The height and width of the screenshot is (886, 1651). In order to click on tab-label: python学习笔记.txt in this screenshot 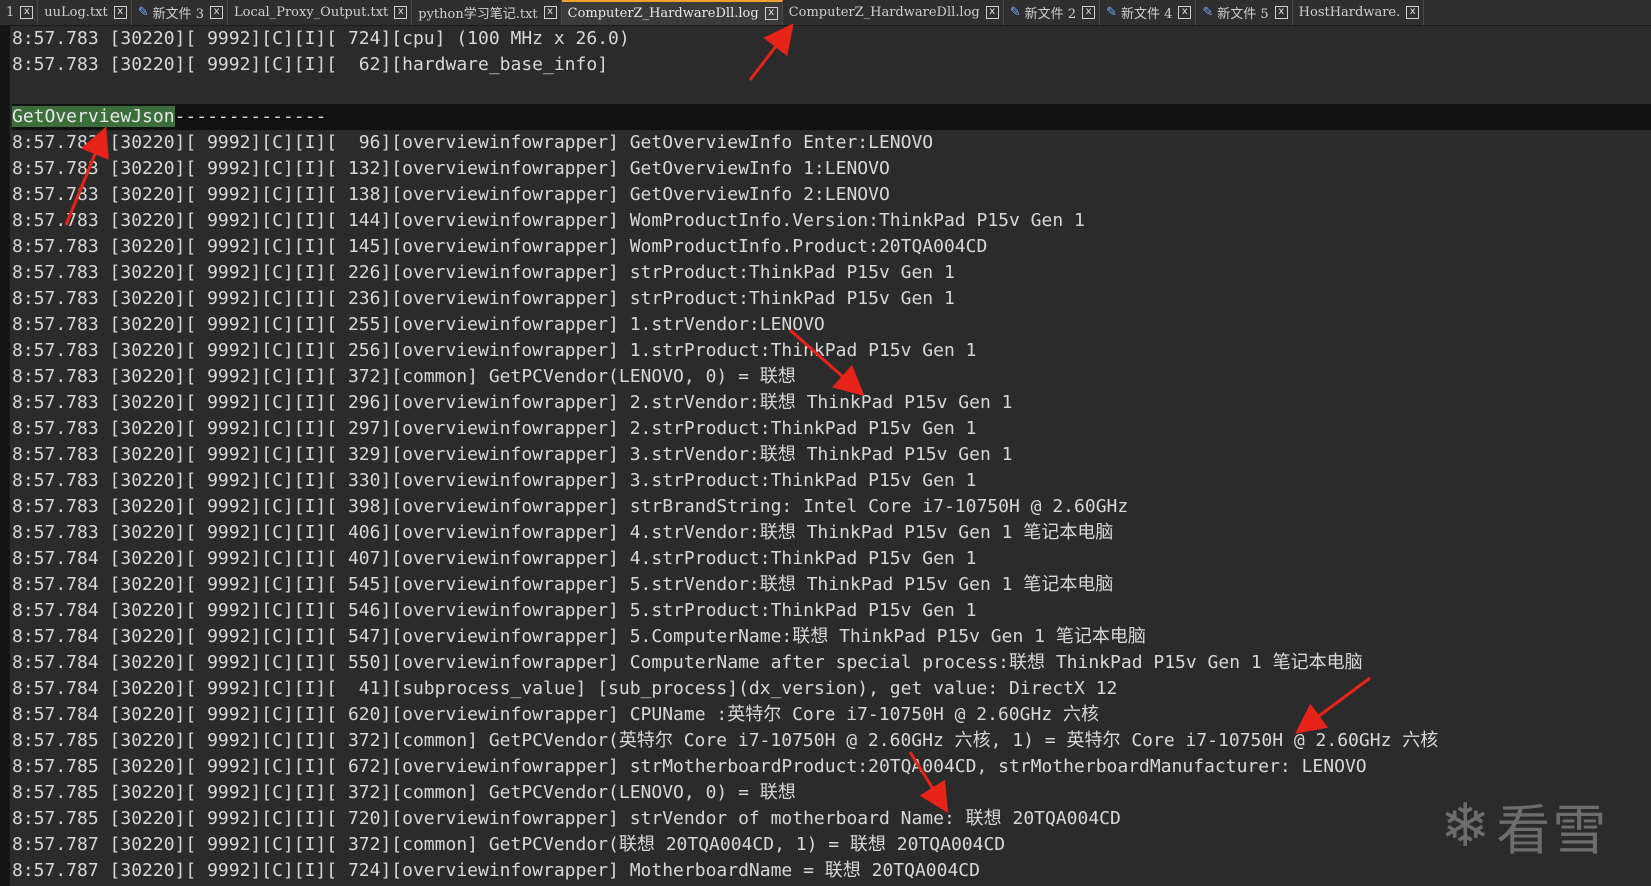, I will do `click(478, 14)`.